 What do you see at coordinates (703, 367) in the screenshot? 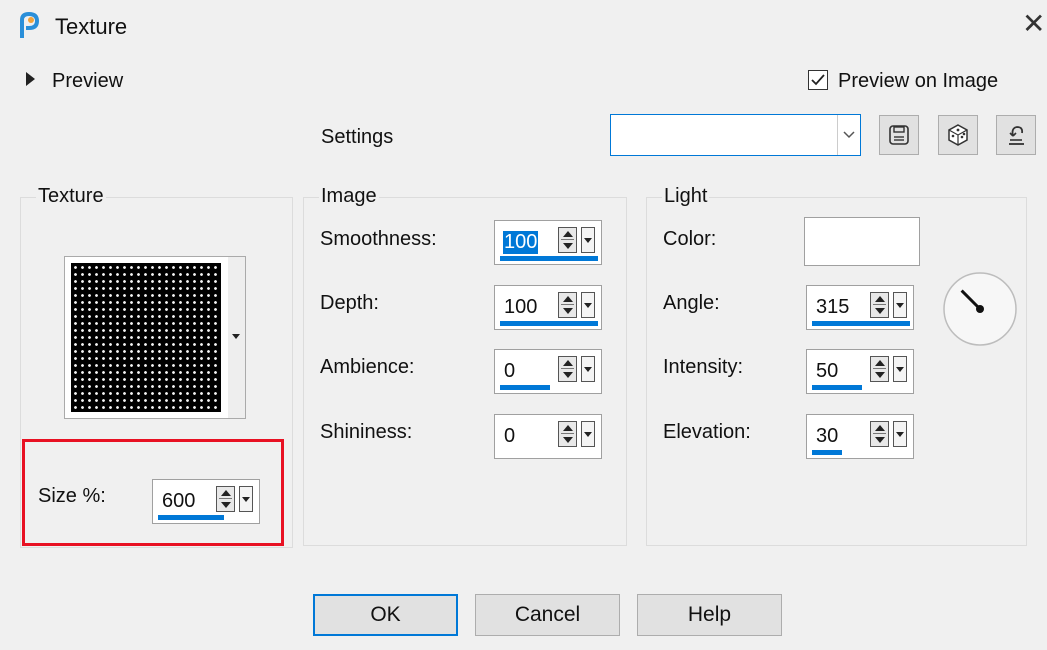
I see `intensity-label: Intensity:` at bounding box center [703, 367].